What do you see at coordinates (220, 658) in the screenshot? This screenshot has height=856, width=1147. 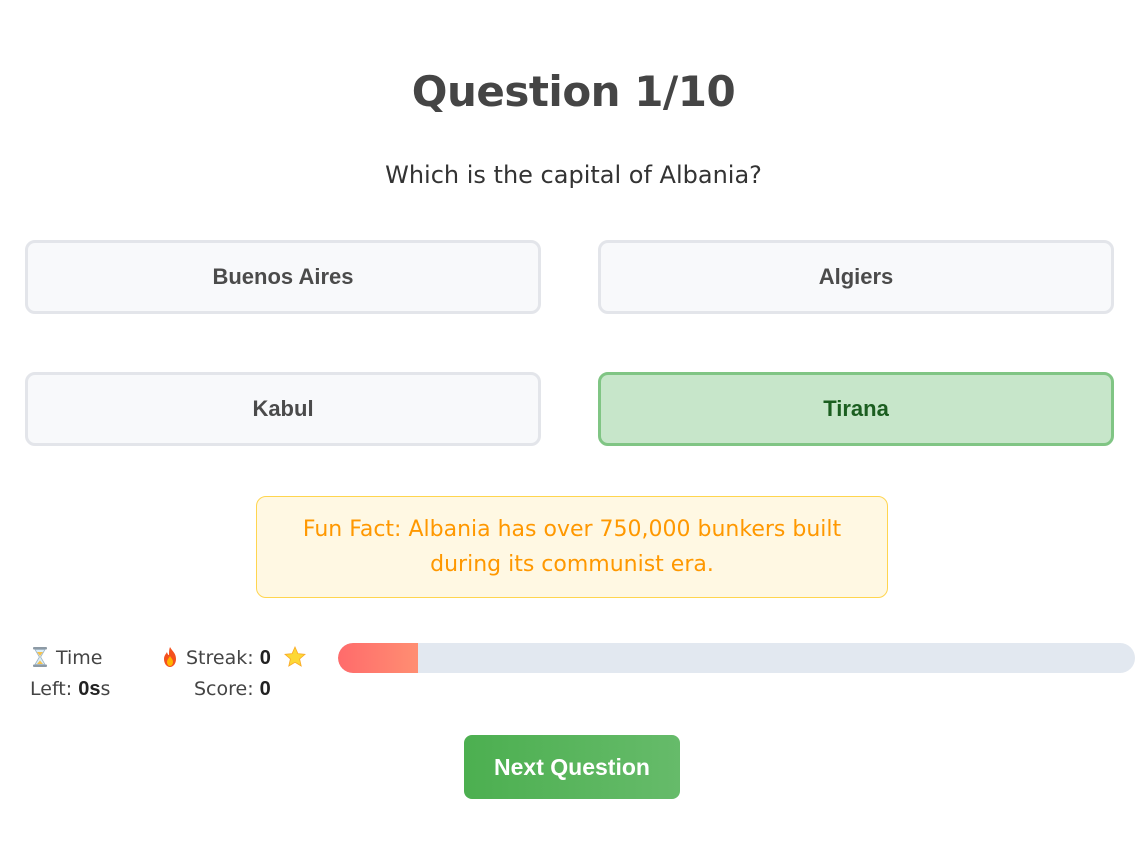 I see `streak-label: Streak:` at bounding box center [220, 658].